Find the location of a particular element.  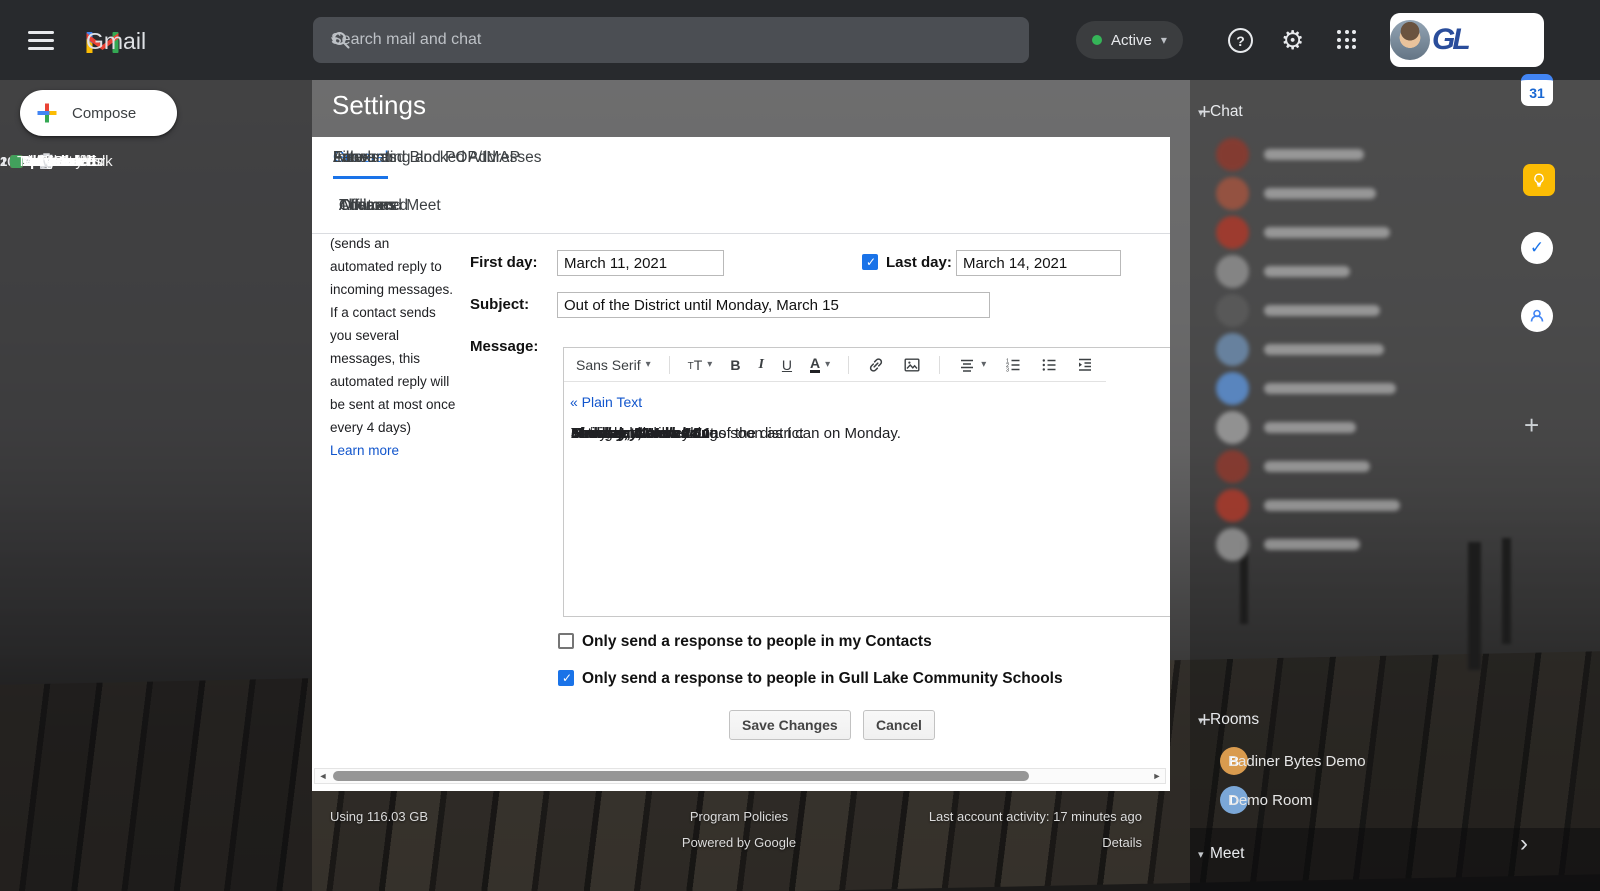

room-name: Badiner Bytes Demo is located at coordinates (1297, 761).